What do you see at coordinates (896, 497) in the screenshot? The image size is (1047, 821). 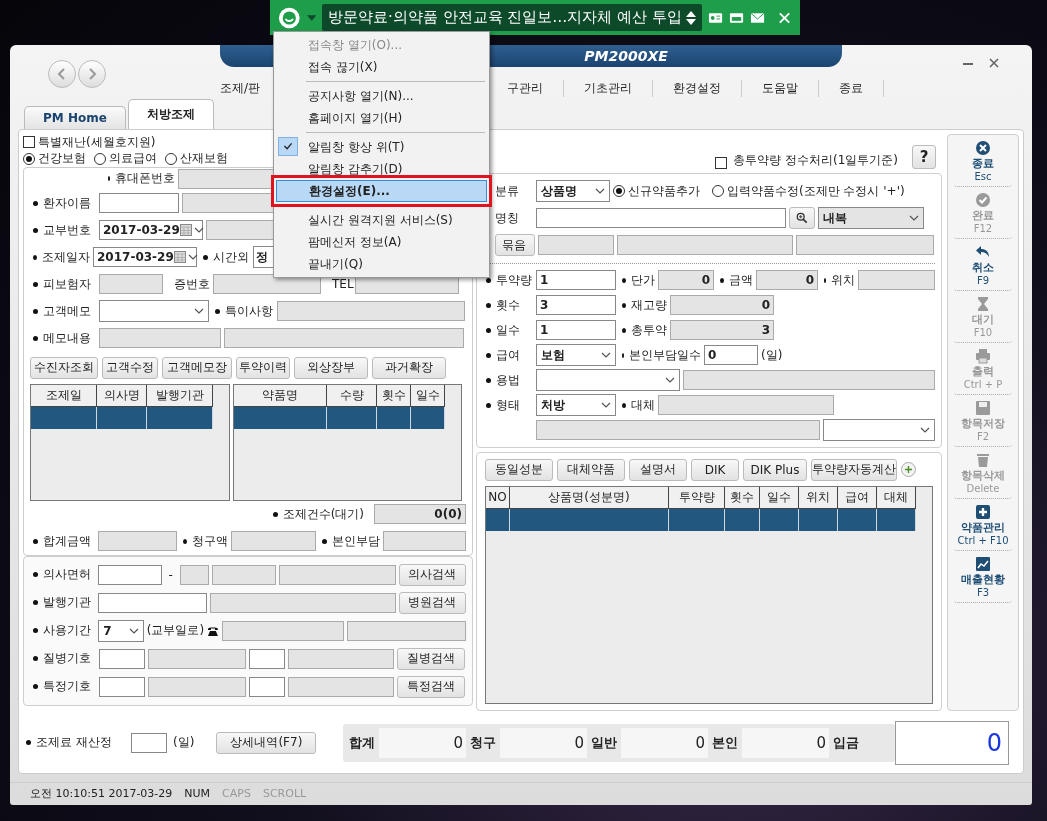 I see `column-header: 대체` at bounding box center [896, 497].